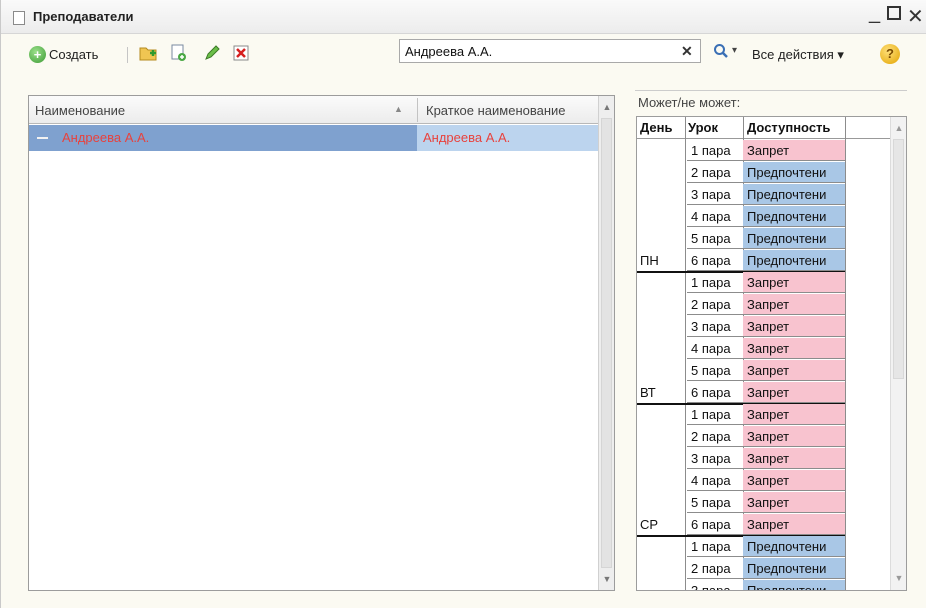 This screenshot has height=608, width=926. I want to click on search-button: ▾, so click(725, 52).